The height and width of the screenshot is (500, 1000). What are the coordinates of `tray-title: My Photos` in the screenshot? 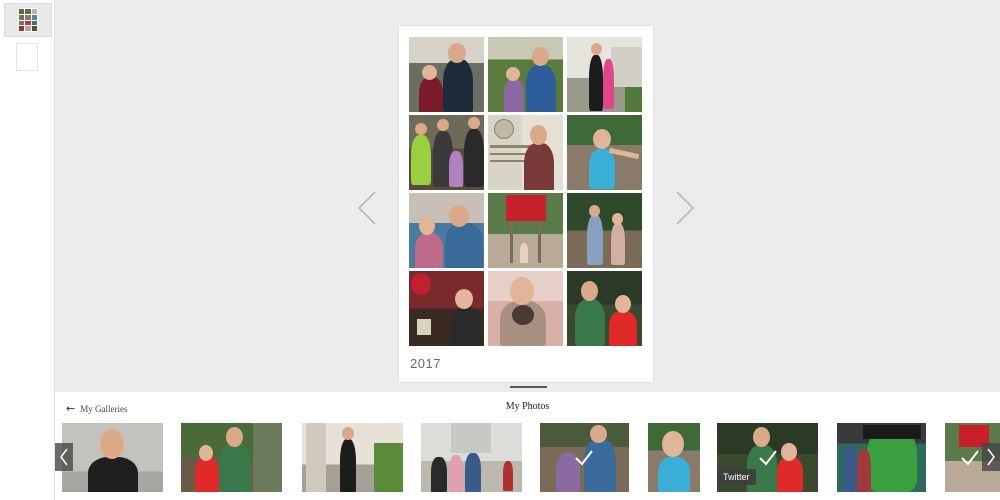 It's located at (527, 406).